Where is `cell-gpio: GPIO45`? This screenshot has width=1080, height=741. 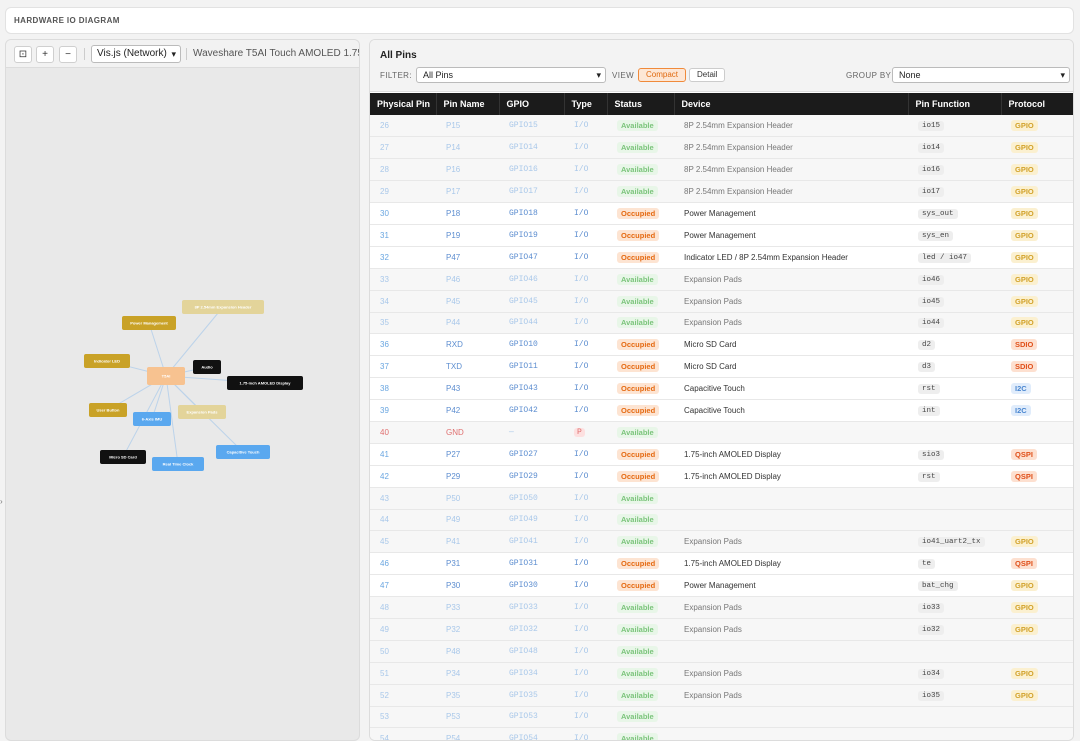
cell-gpio: GPIO45 is located at coordinates (531, 301).